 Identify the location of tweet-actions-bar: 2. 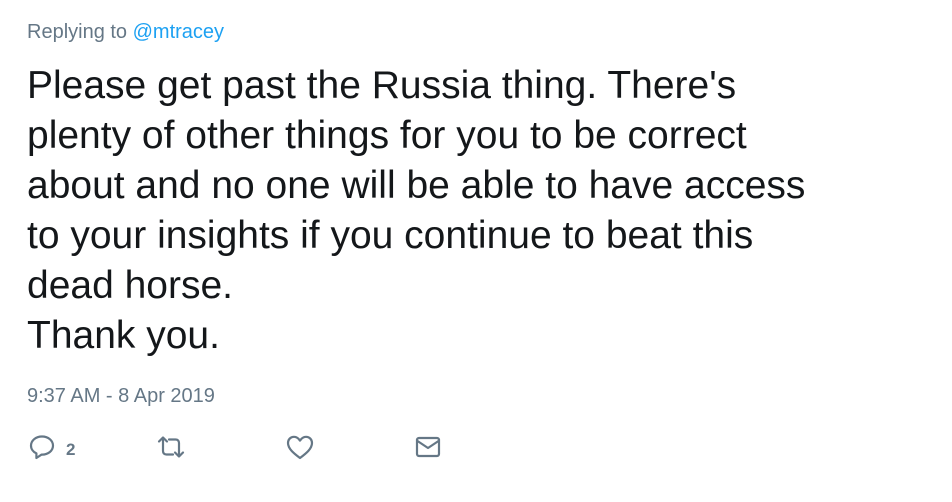
(278, 447).